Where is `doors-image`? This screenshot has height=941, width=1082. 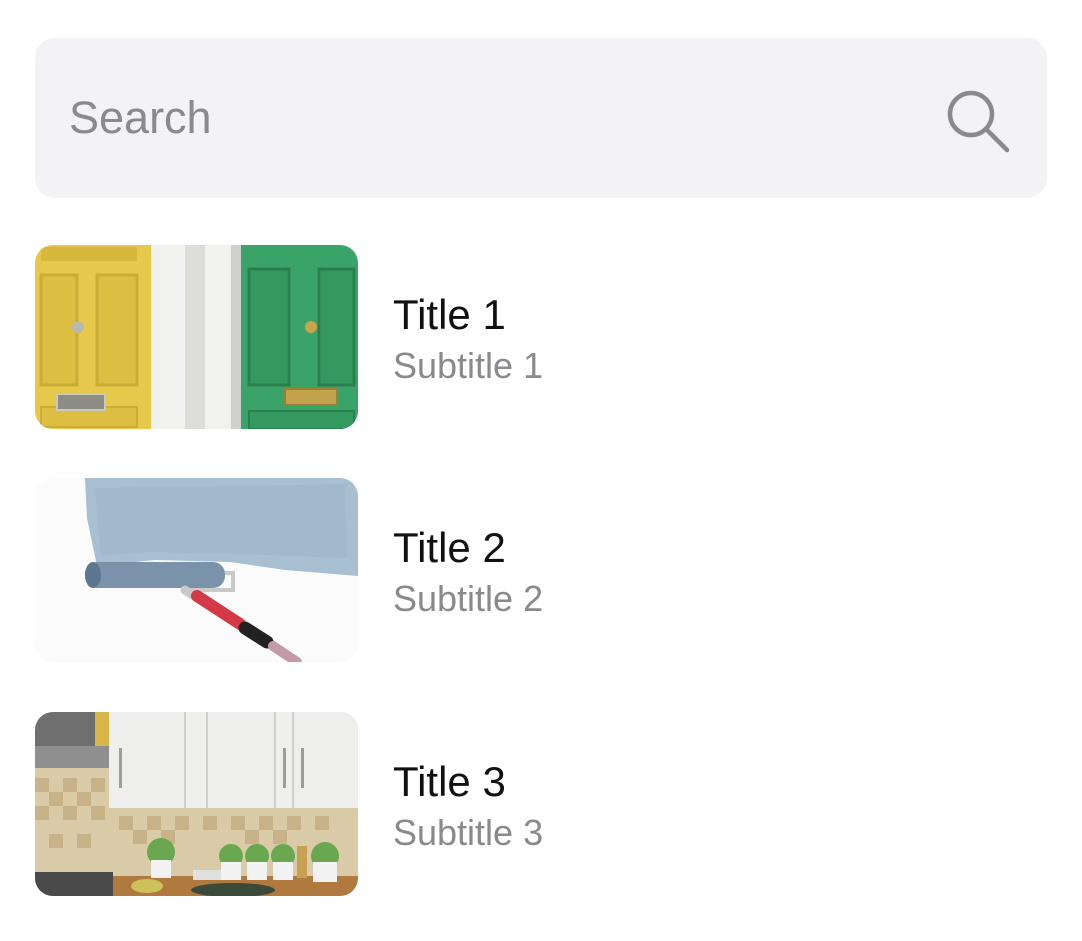
doors-image is located at coordinates (196, 337).